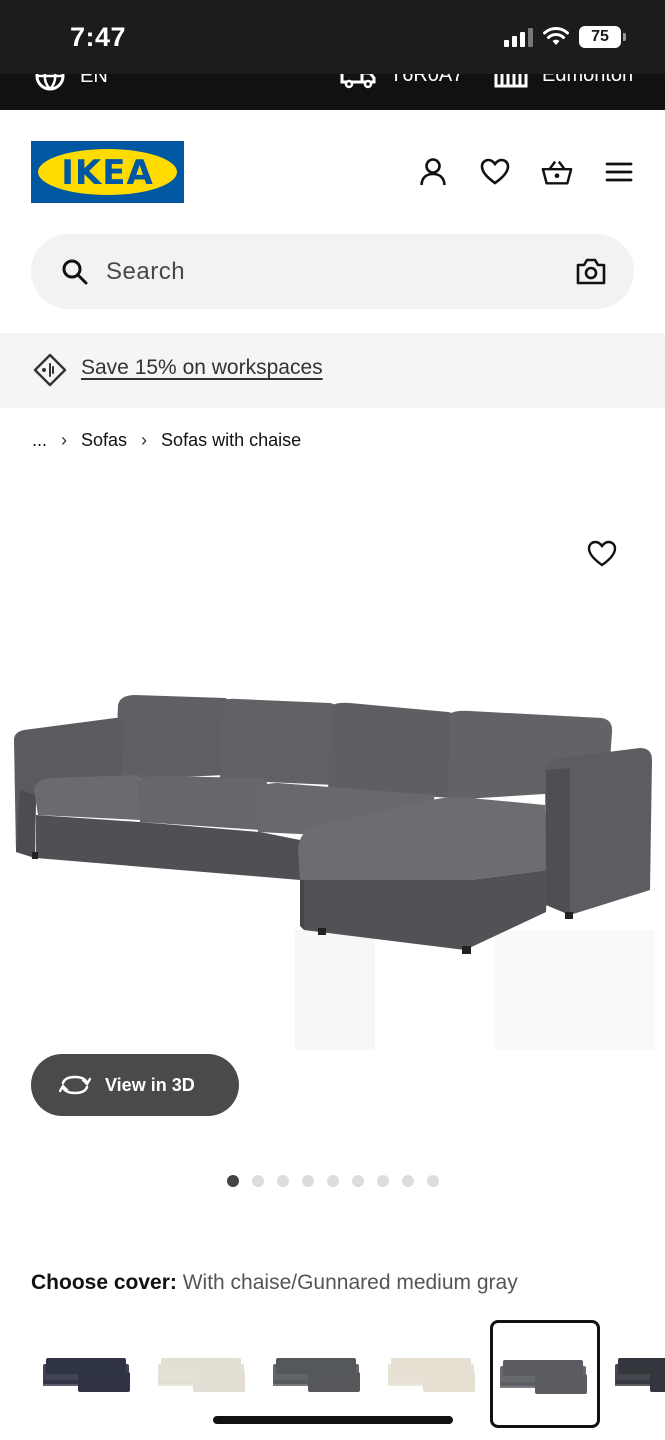  Describe the element at coordinates (94, 80) in the screenshot. I see `language-label: EN` at that location.